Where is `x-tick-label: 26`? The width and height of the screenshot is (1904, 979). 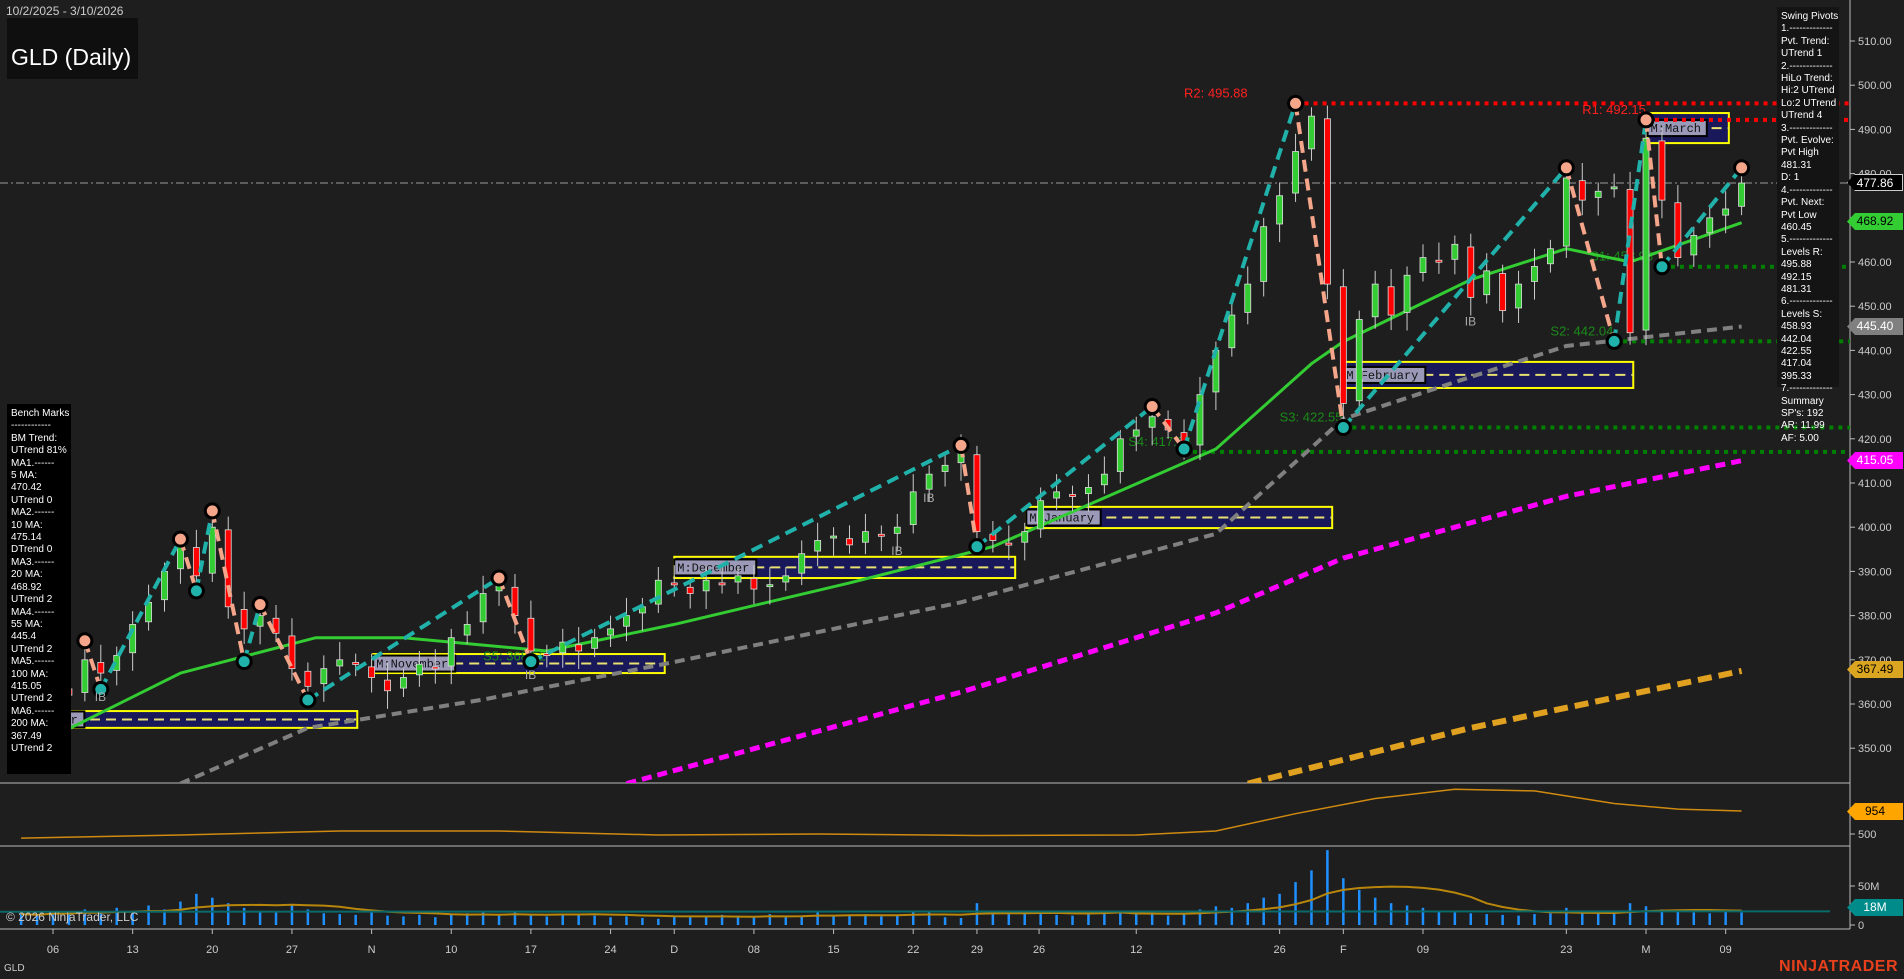 x-tick-label: 26 is located at coordinates (1039, 950).